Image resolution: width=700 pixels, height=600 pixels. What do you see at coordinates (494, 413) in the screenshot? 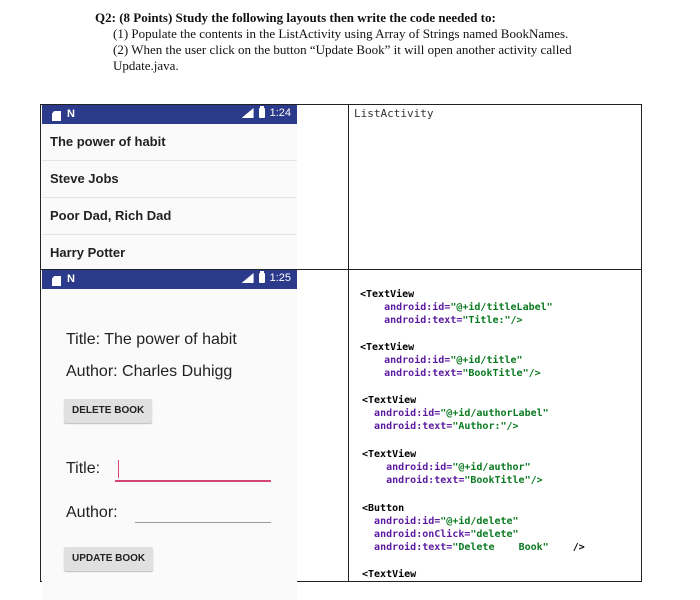
I see `code-value: "@+id/authorLabel"` at bounding box center [494, 413].